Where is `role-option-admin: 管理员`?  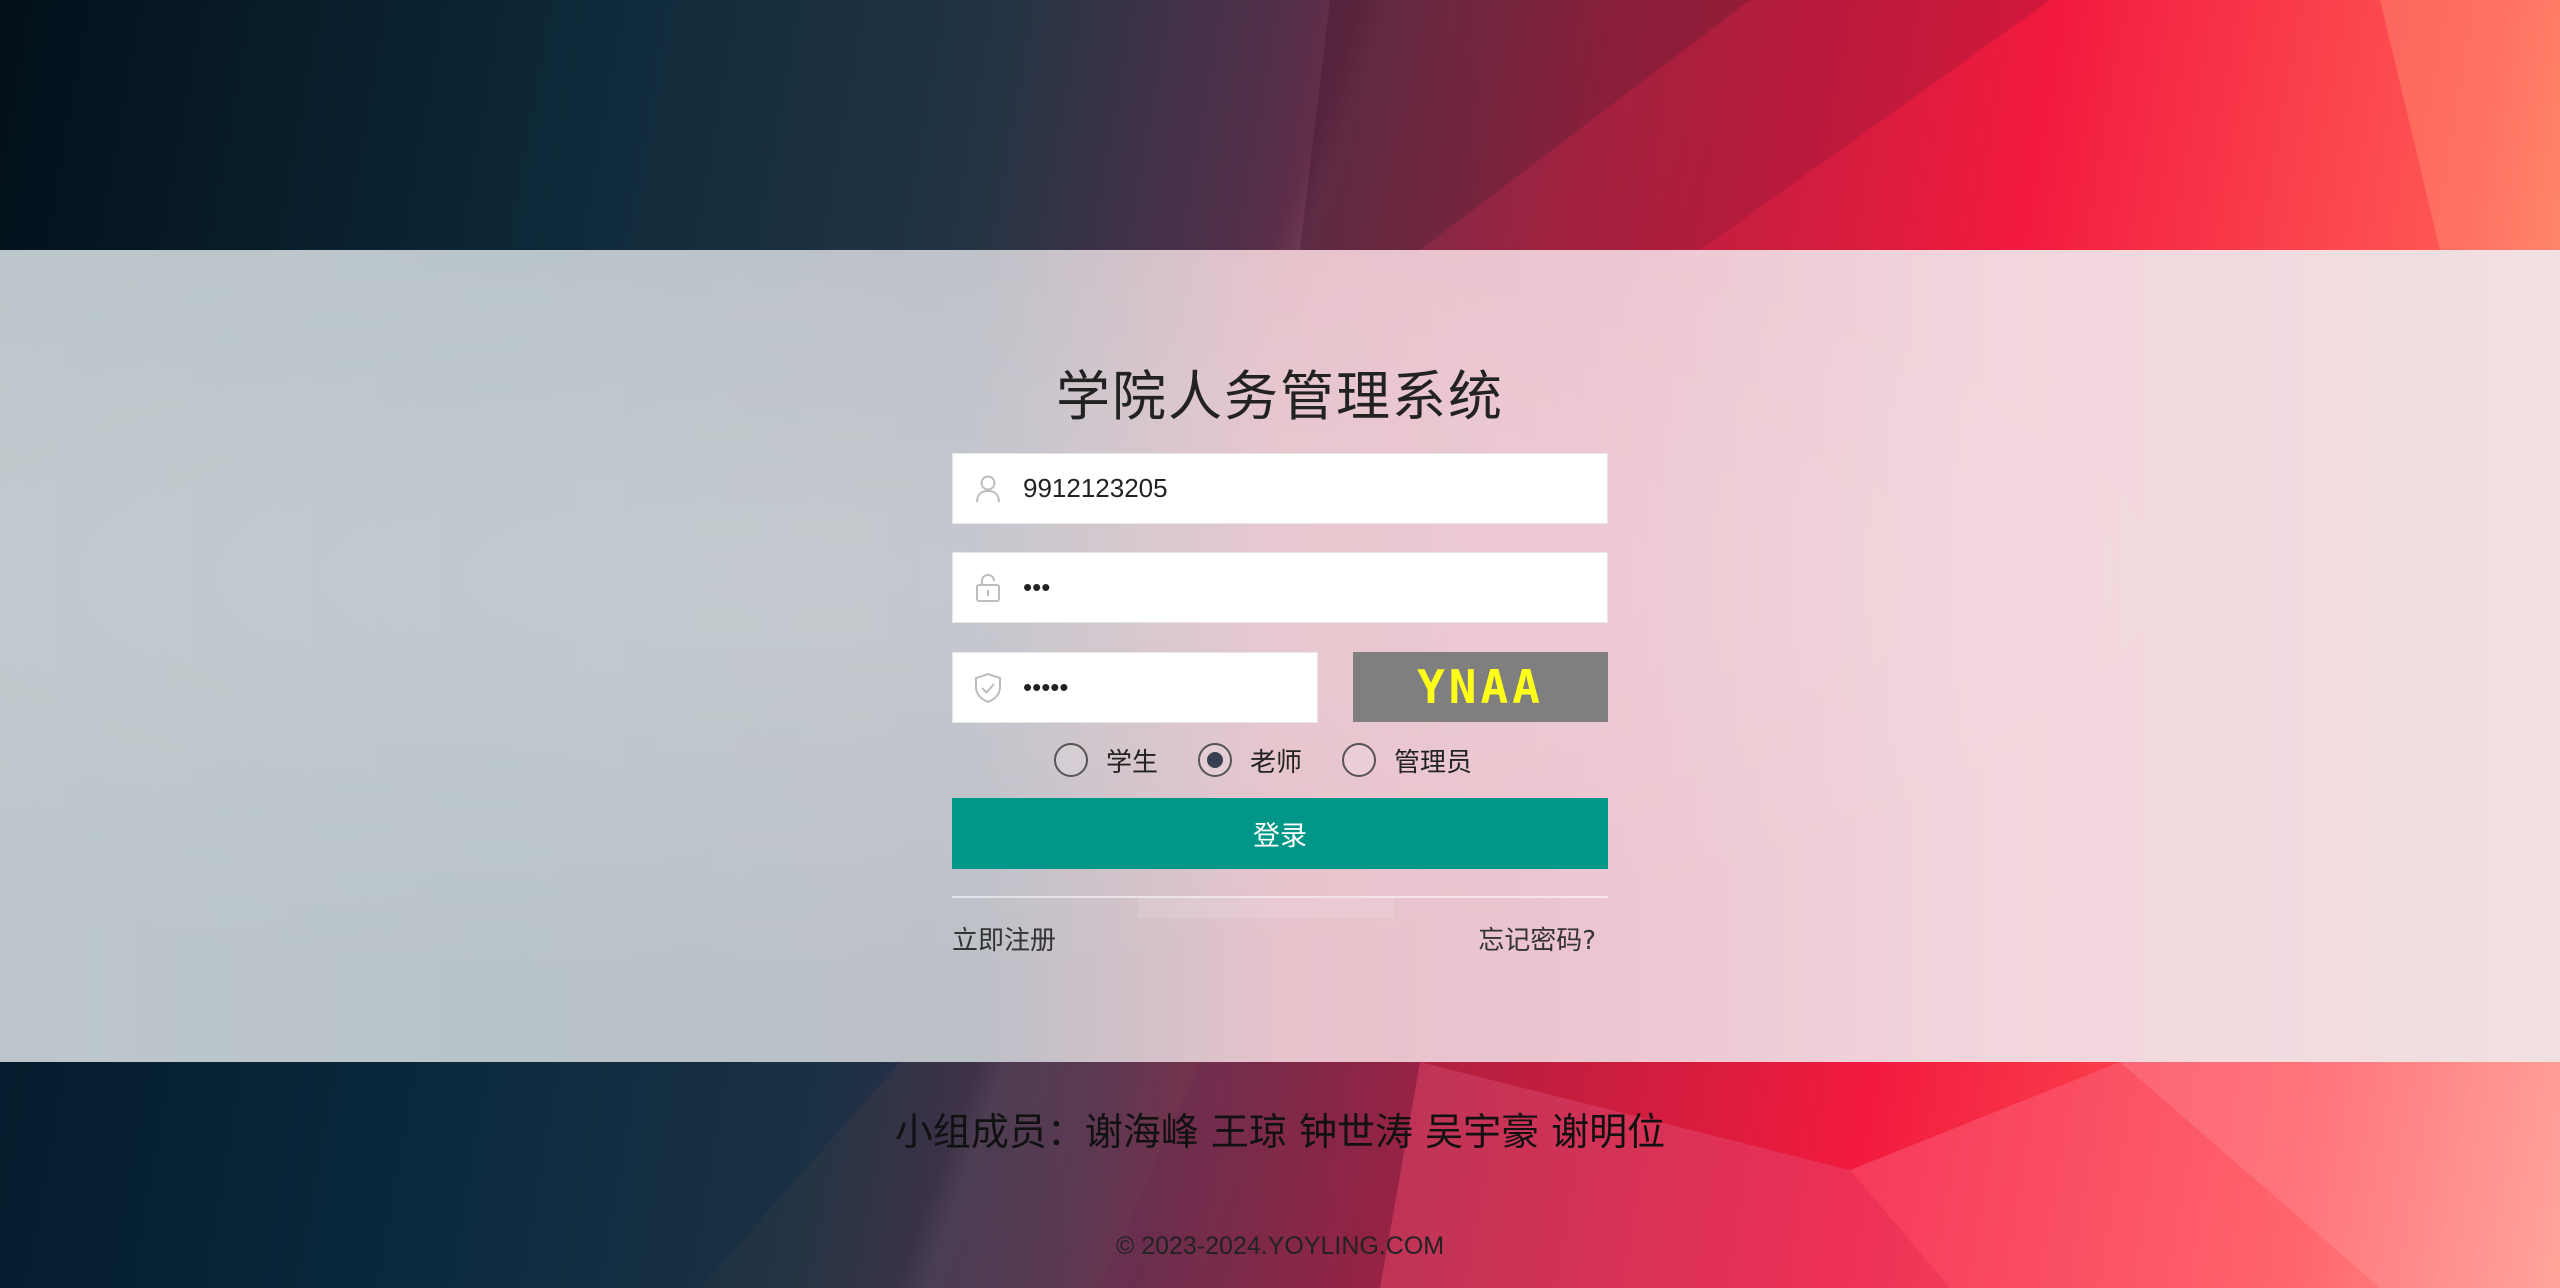
role-option-admin: 管理员 is located at coordinates (1407, 760).